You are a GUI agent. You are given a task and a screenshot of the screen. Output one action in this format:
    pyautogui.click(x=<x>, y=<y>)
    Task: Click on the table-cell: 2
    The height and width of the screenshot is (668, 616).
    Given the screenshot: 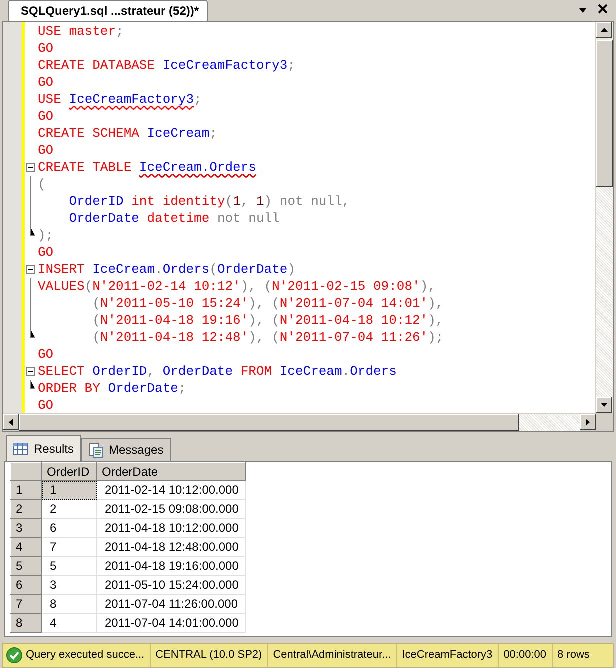 What is the action you would take?
    pyautogui.click(x=69, y=509)
    